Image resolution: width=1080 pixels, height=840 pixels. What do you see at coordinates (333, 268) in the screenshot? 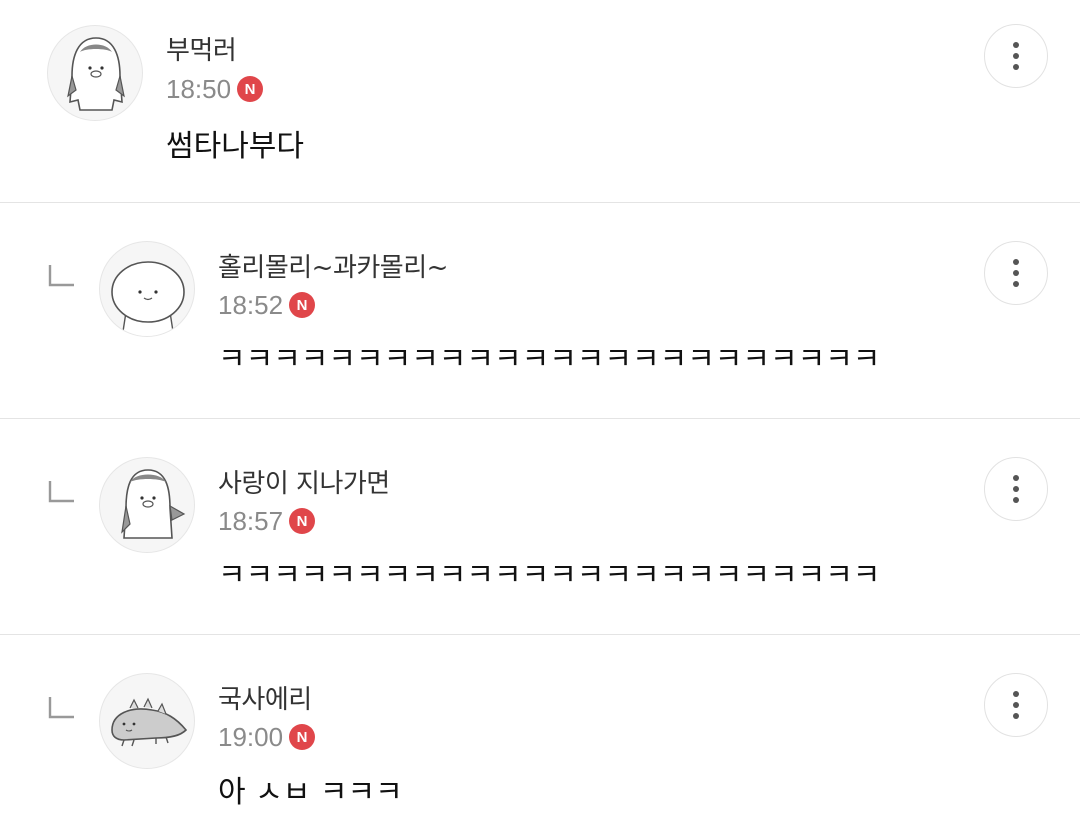
I see `comment-author: 홀리몰리~과카몰리~` at bounding box center [333, 268].